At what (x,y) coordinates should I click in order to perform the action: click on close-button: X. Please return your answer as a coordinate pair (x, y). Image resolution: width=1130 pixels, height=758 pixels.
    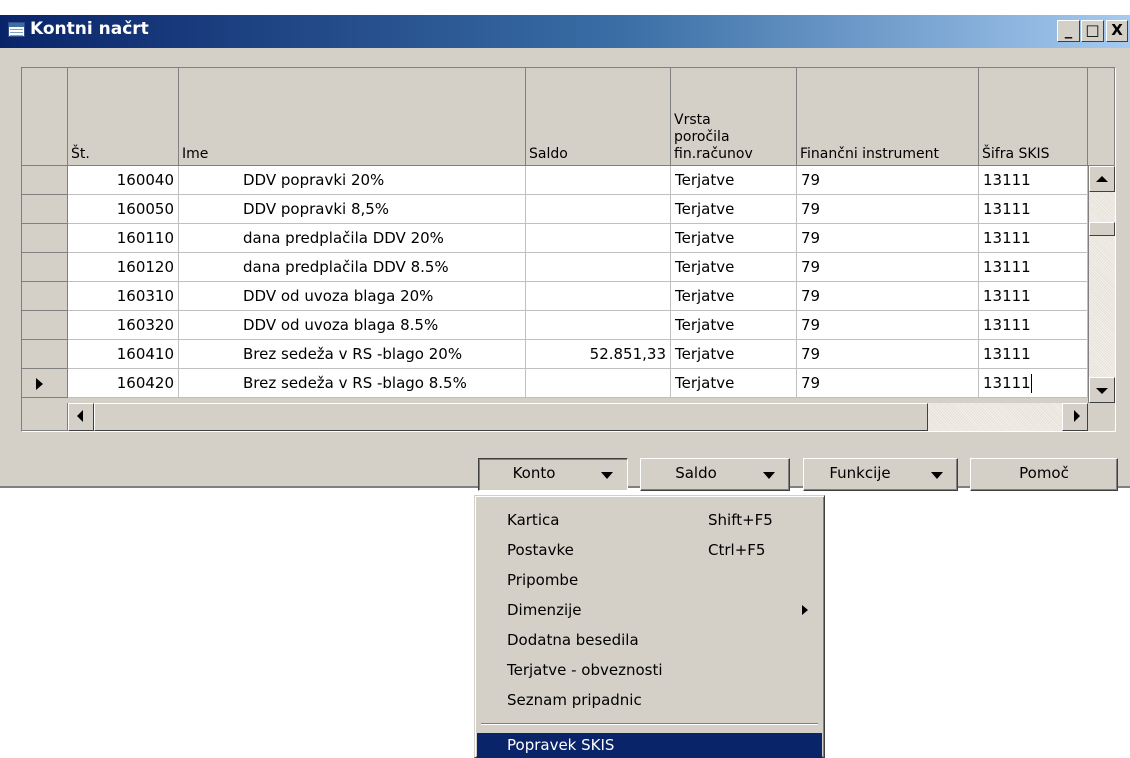
    Looking at the image, I should click on (1117, 31).